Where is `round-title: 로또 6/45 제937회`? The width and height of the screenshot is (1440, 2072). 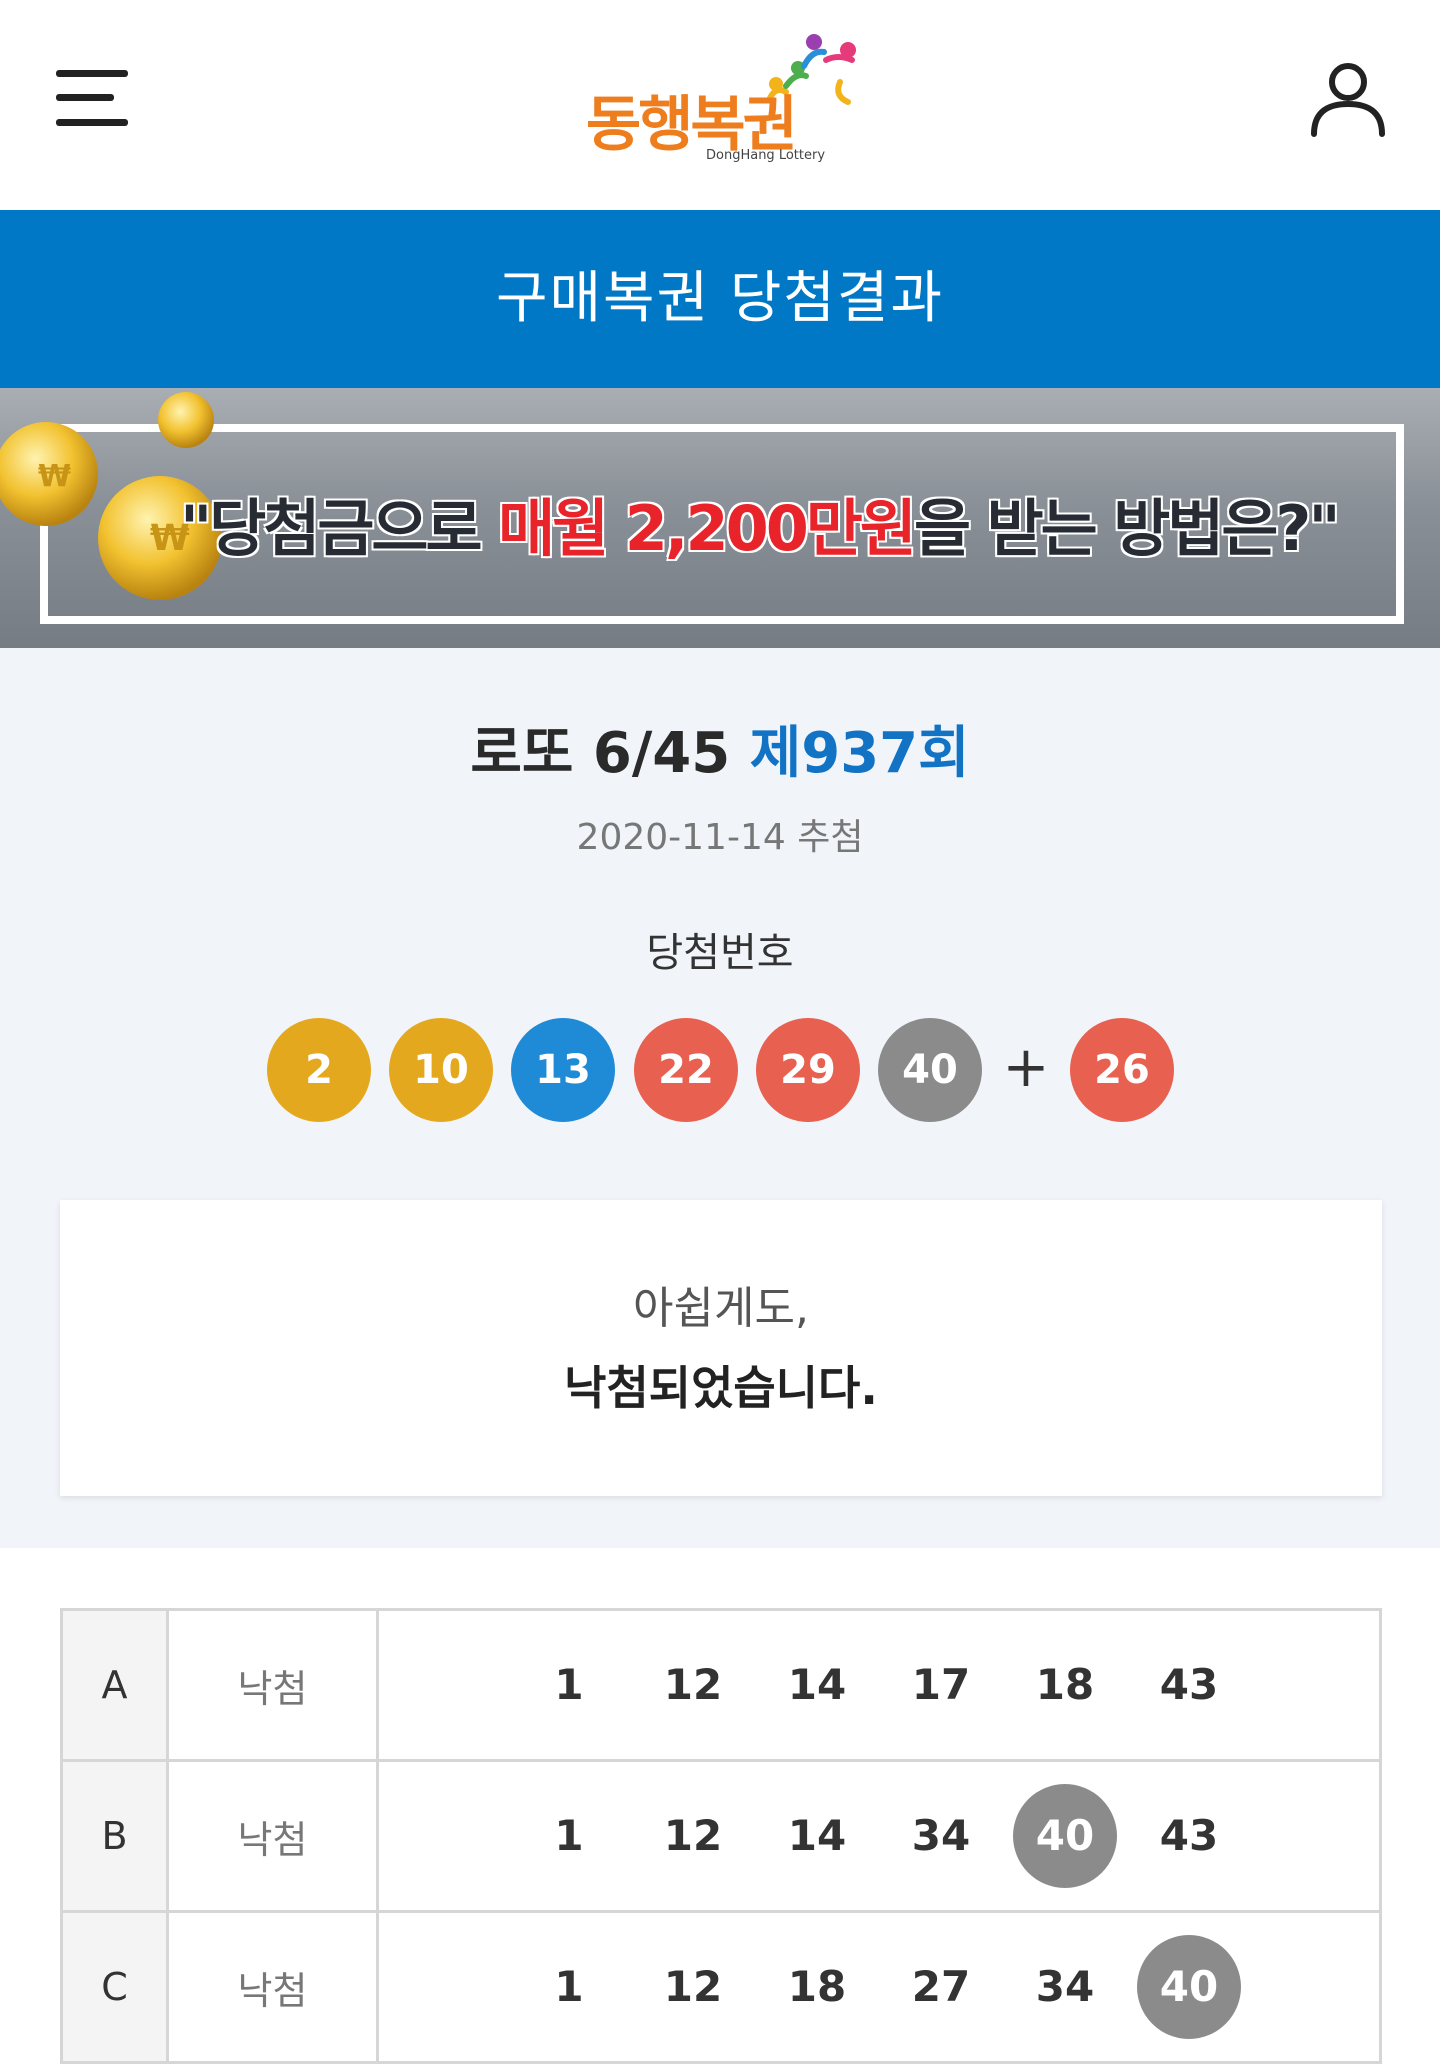 round-title: 로또 6/45 제937회 is located at coordinates (720, 748).